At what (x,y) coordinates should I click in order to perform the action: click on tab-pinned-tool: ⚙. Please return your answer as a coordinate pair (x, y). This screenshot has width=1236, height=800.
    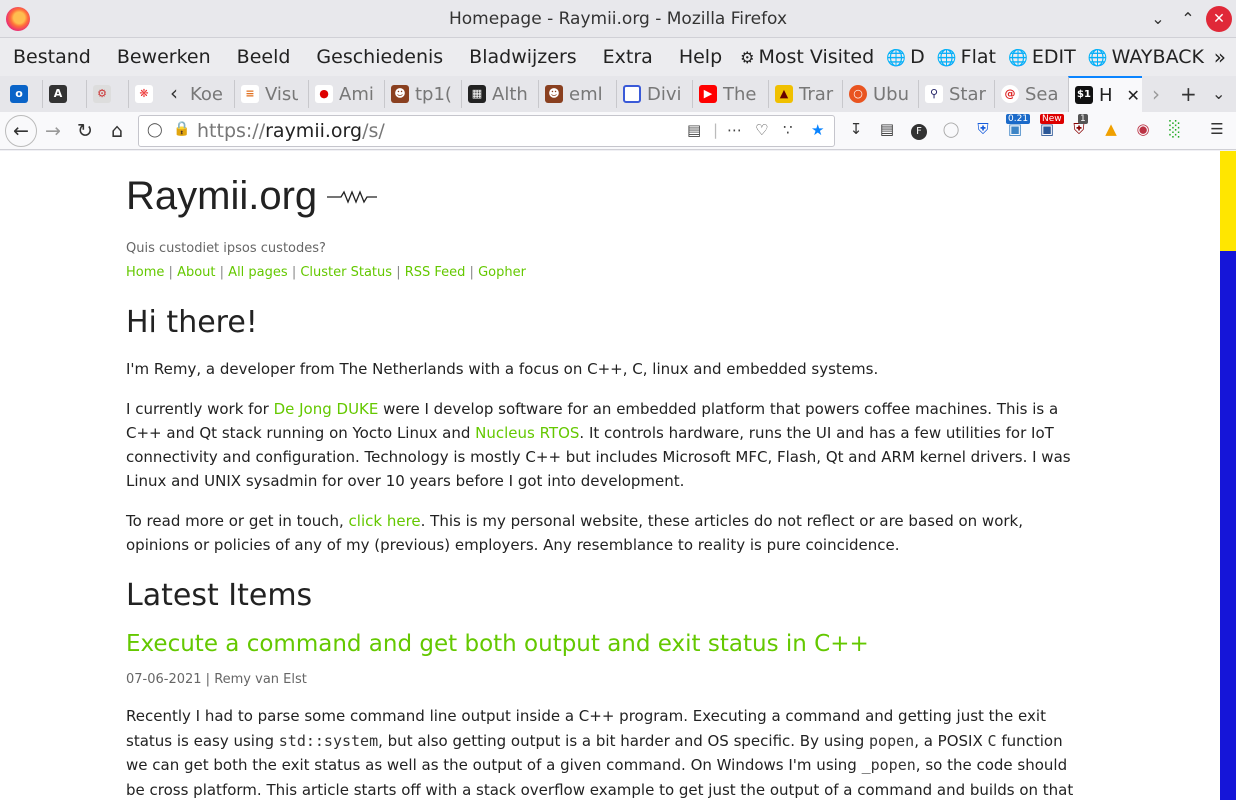
    Looking at the image, I should click on (104, 94).